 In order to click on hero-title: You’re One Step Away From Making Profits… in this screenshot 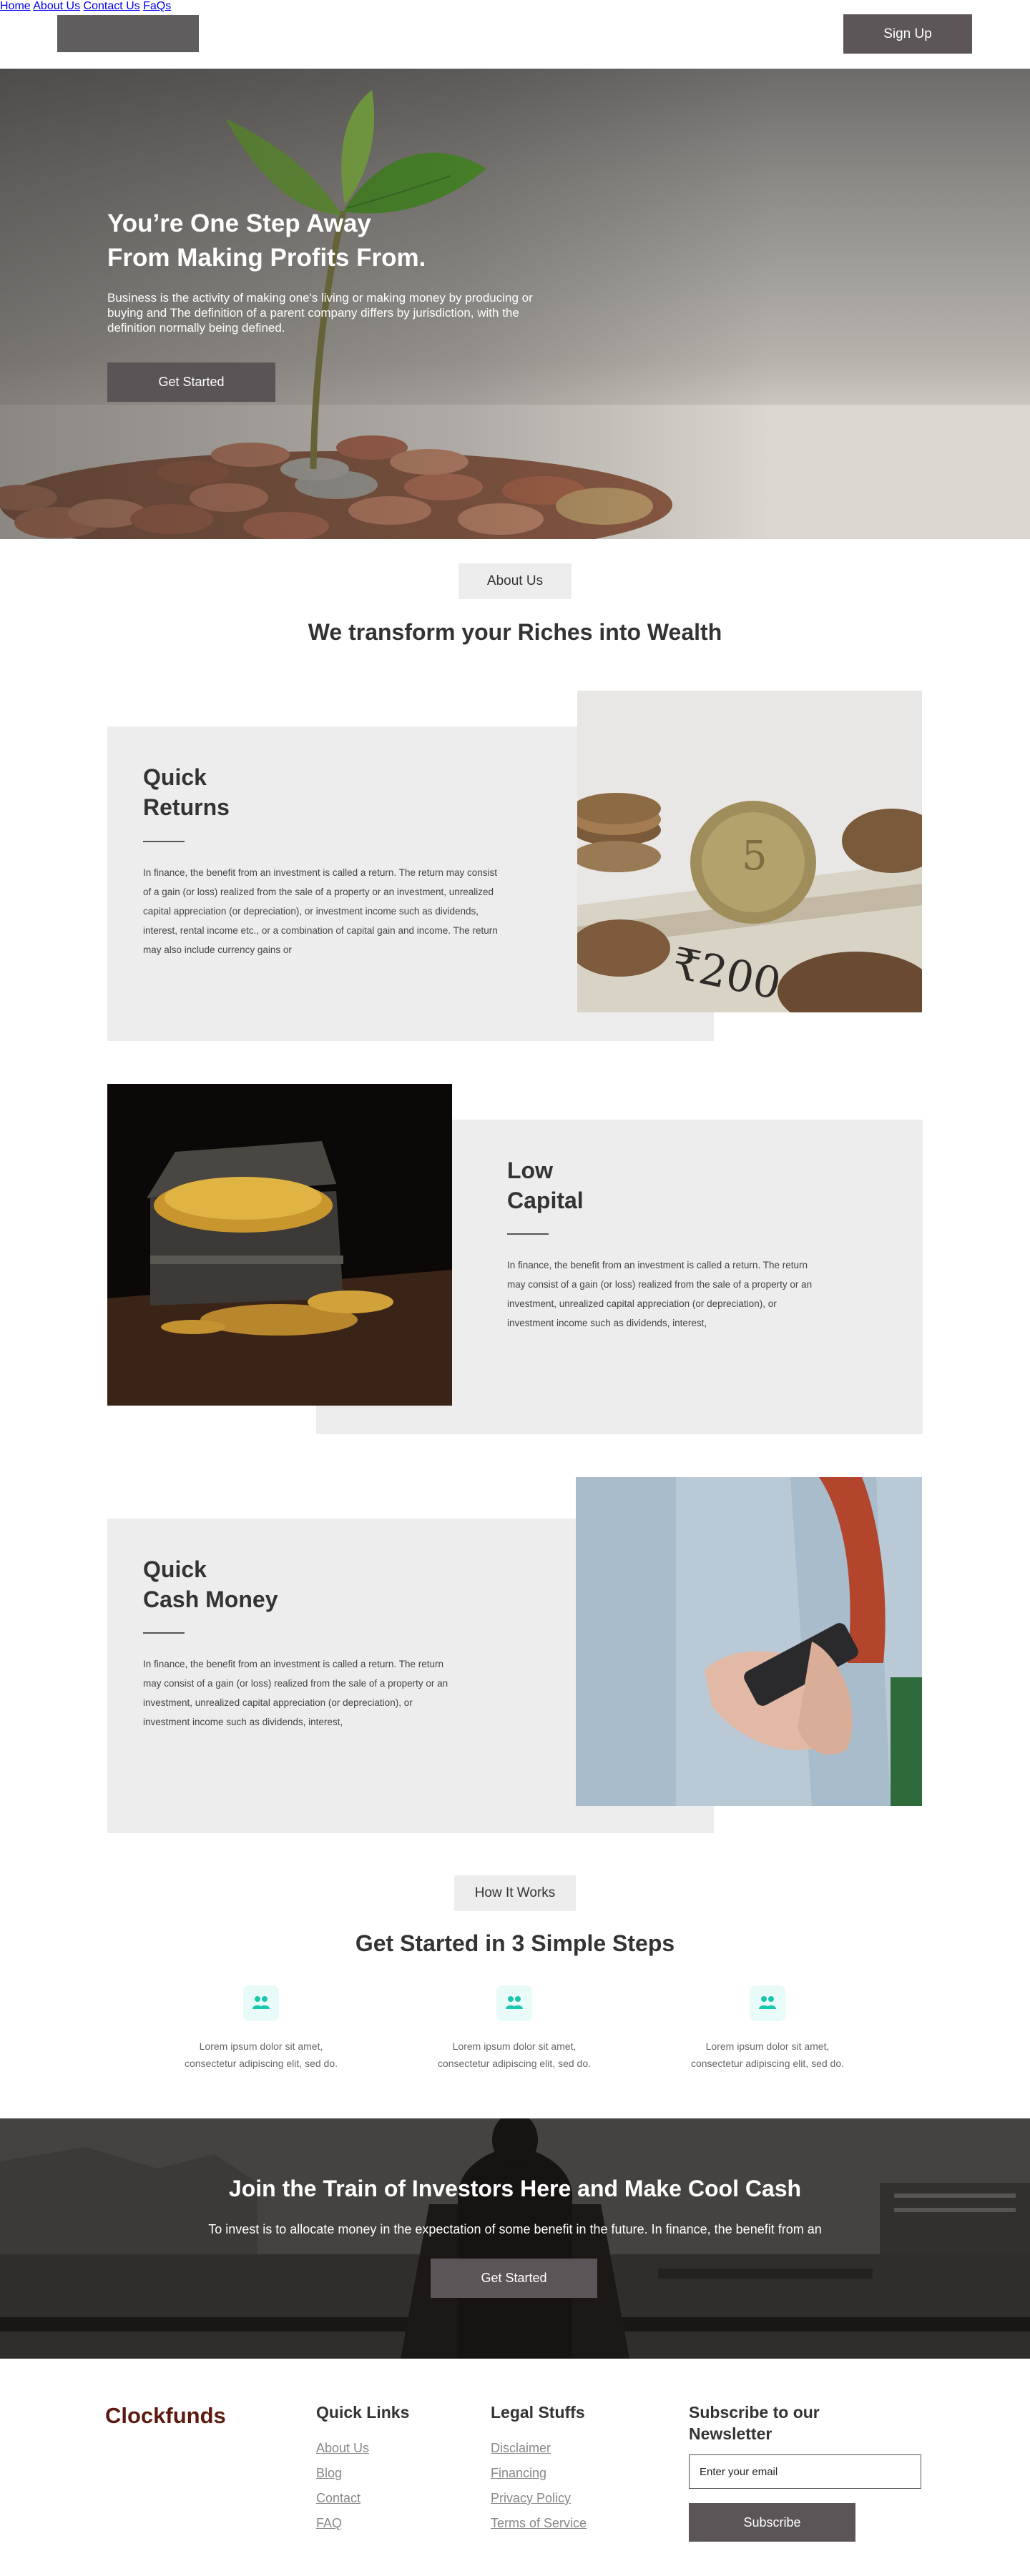, I will do `click(357, 241)`.